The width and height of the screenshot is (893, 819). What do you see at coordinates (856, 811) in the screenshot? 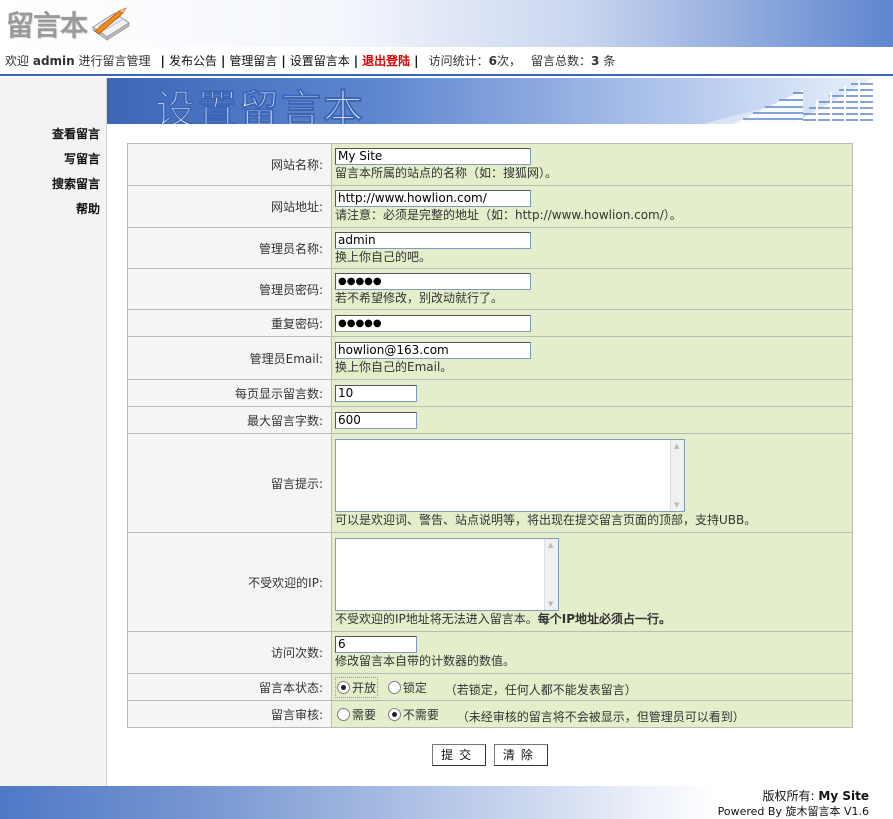
I see `version: V1.6` at bounding box center [856, 811].